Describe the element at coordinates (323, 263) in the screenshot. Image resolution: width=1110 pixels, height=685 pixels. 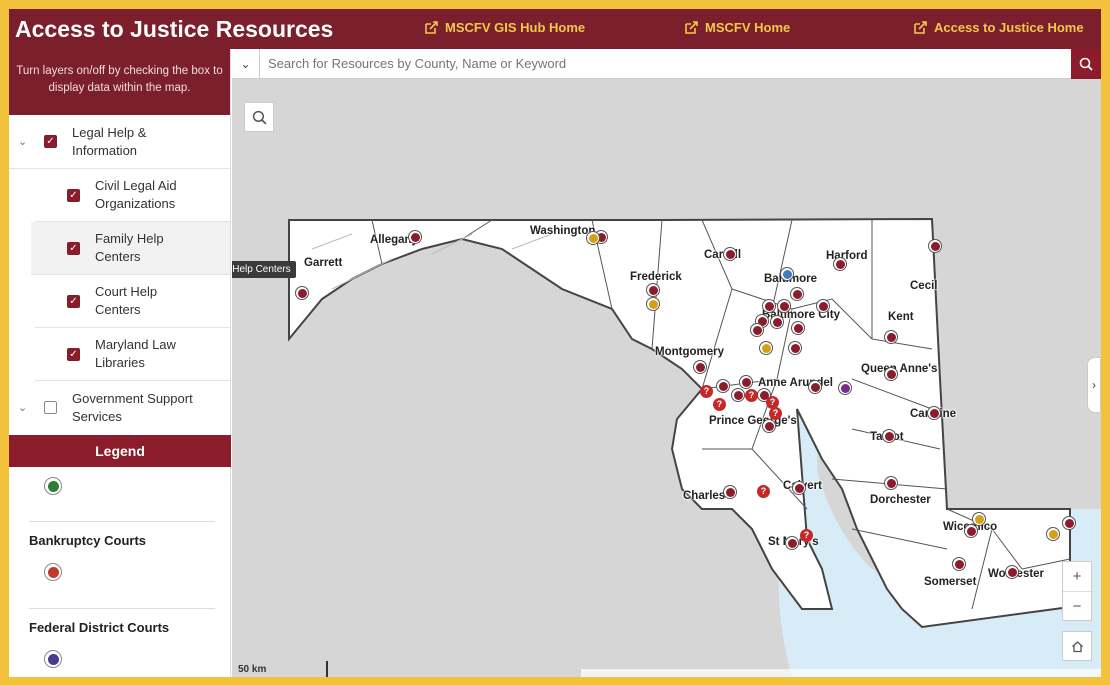
I see `county-label: Garrett` at that location.